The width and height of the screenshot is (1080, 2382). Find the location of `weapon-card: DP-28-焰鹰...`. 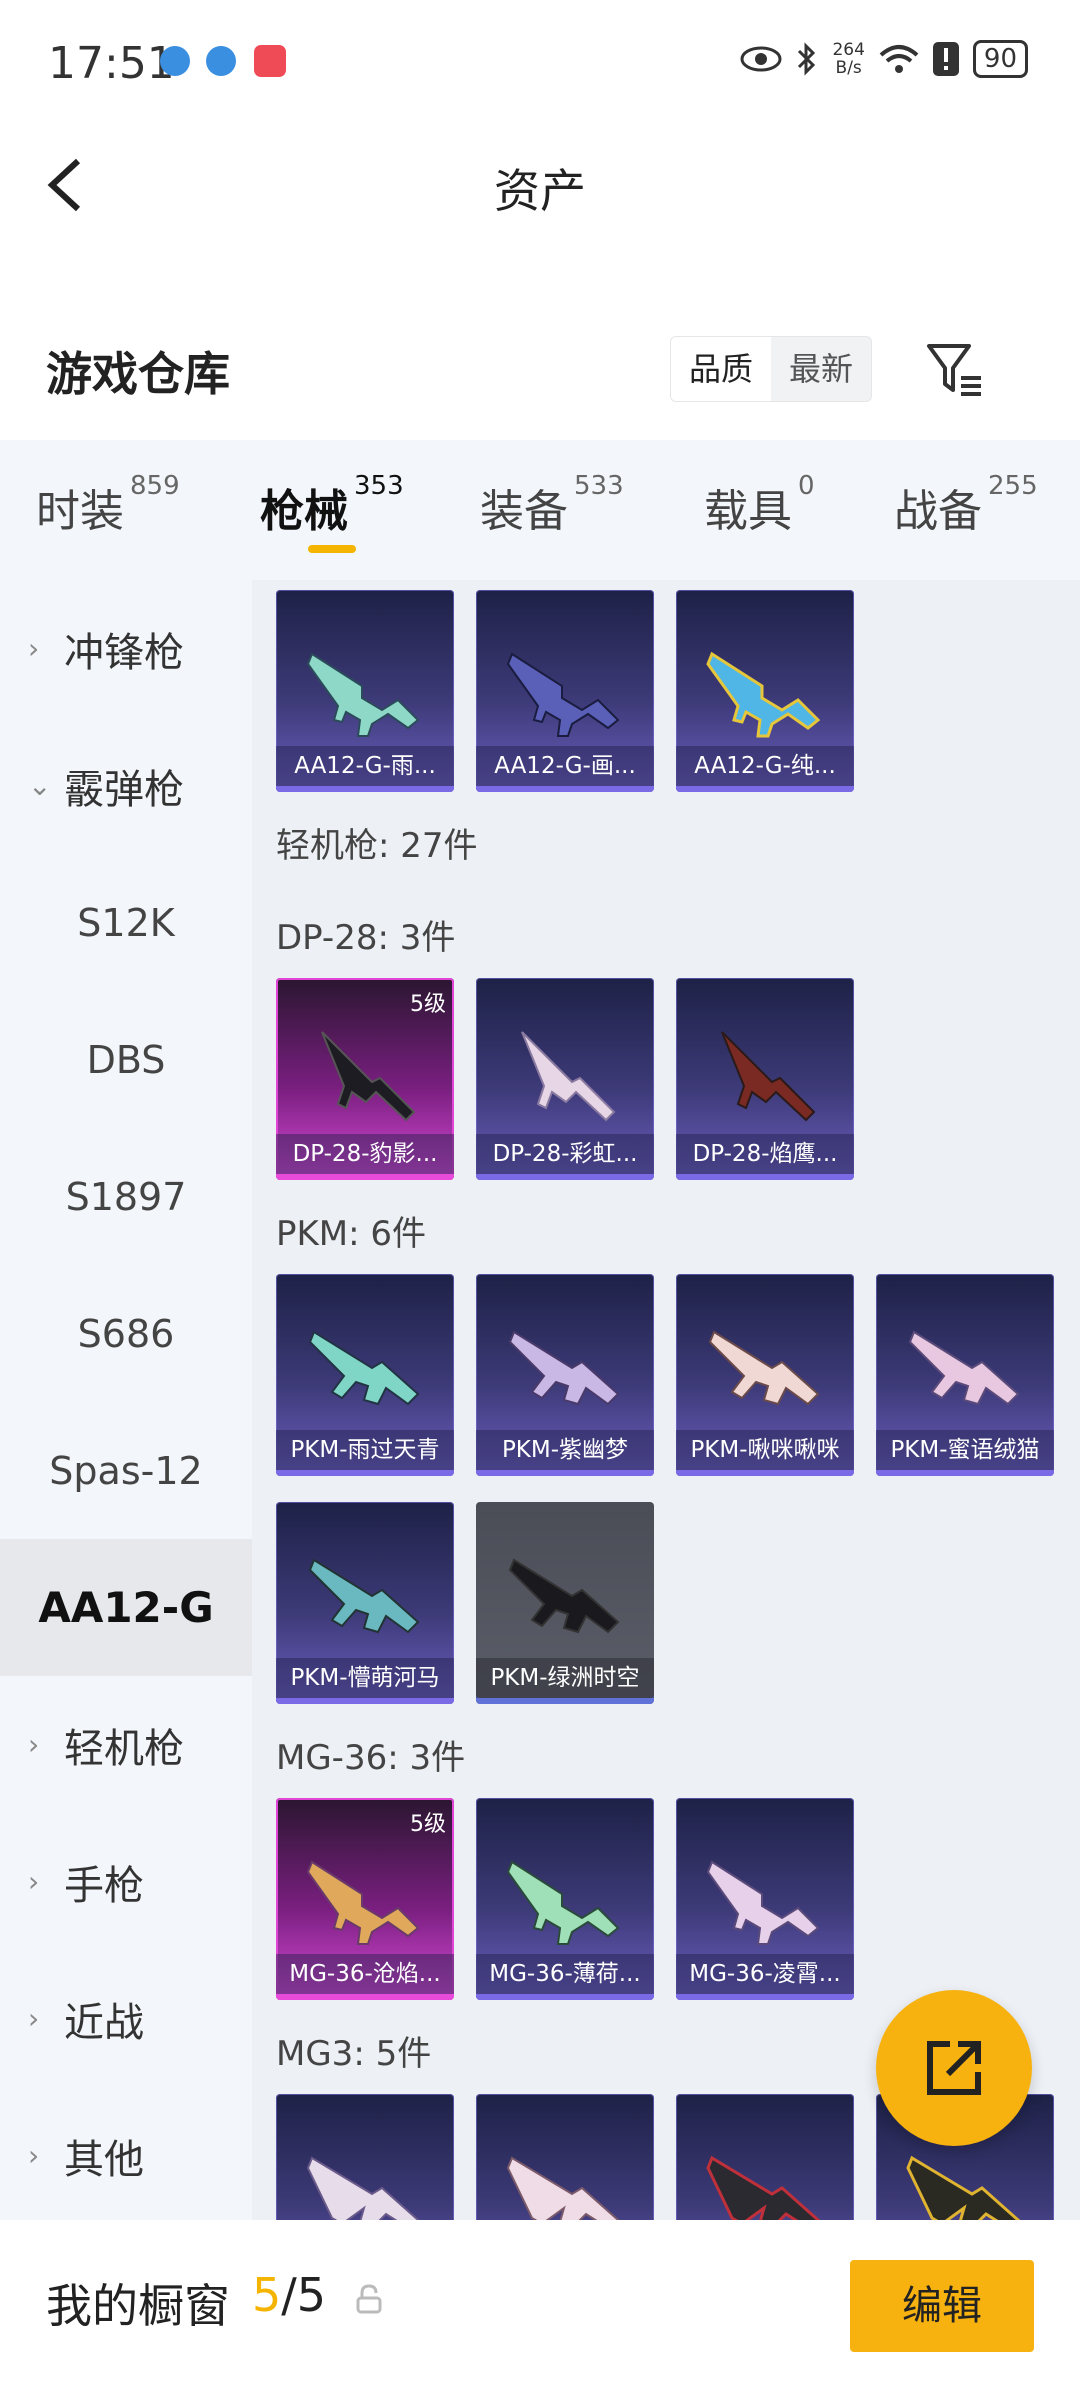

weapon-card: DP-28-焰鹰... is located at coordinates (765, 1079).